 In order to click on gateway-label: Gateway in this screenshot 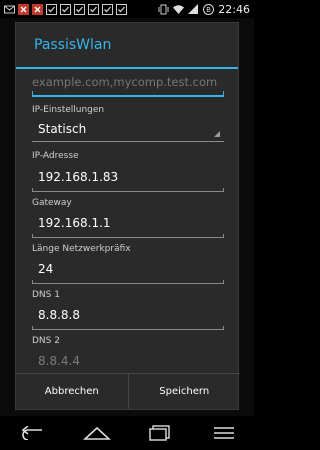, I will do `click(52, 203)`.